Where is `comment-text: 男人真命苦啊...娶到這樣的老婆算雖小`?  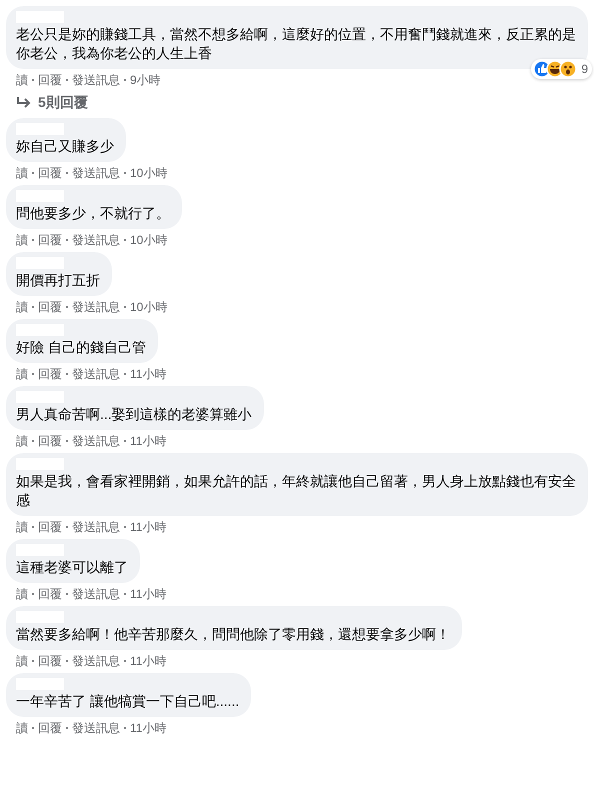
comment-text: 男人真命苦啊...娶到這樣的老婆算雖小 is located at coordinates (134, 414).